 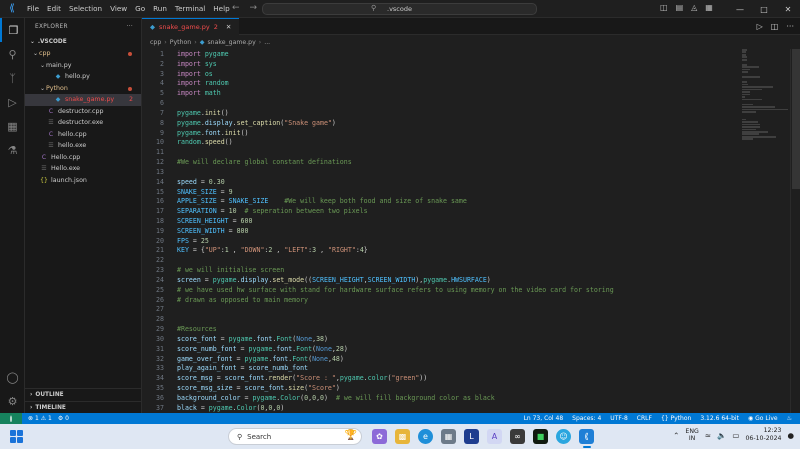 I want to click on battery-icon: ▭, so click(x=735, y=435).